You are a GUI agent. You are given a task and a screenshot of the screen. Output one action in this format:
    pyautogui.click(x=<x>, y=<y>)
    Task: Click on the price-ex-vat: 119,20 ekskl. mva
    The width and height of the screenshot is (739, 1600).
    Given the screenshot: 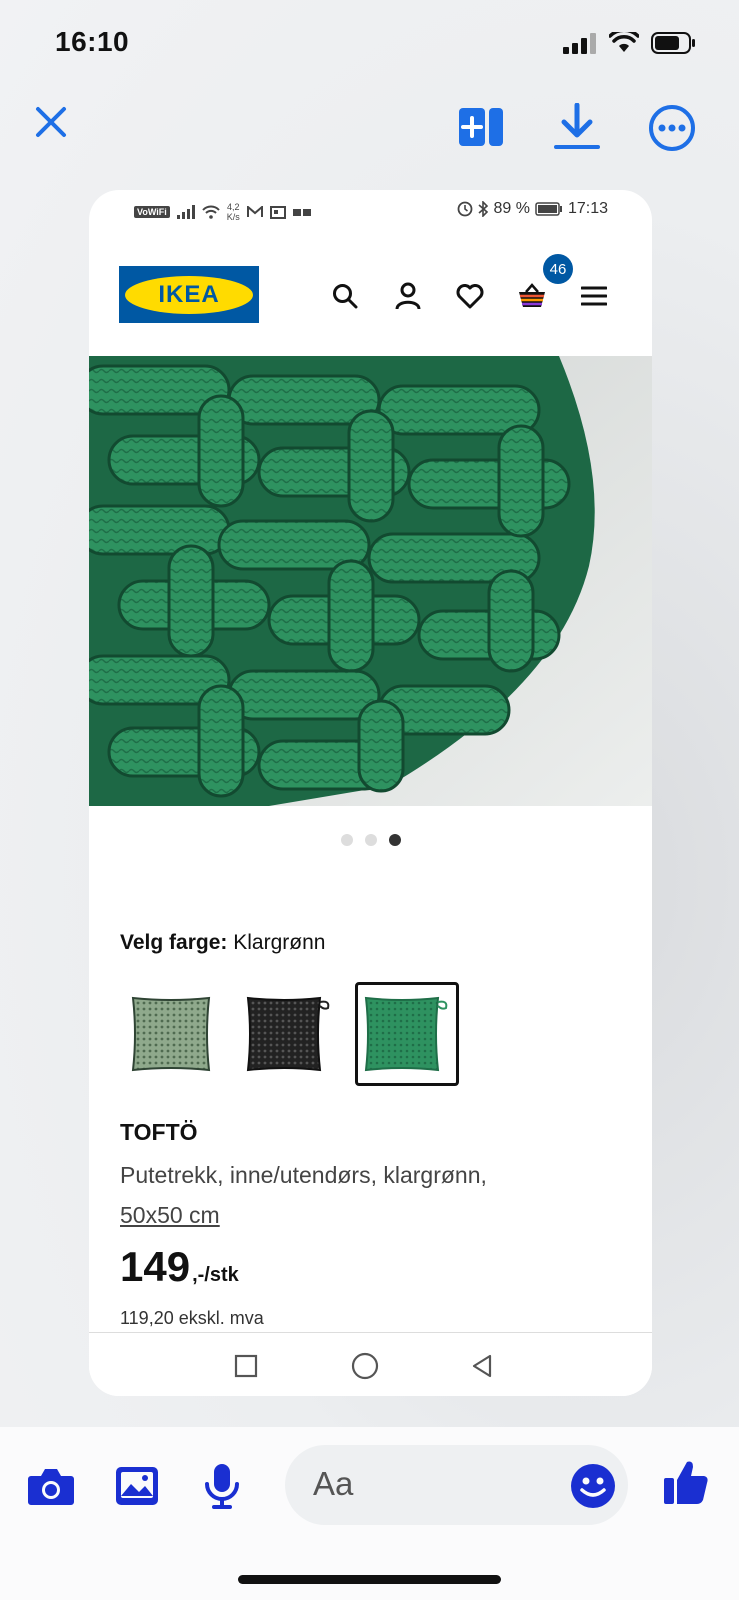 What is the action you would take?
    pyautogui.click(x=192, y=1318)
    